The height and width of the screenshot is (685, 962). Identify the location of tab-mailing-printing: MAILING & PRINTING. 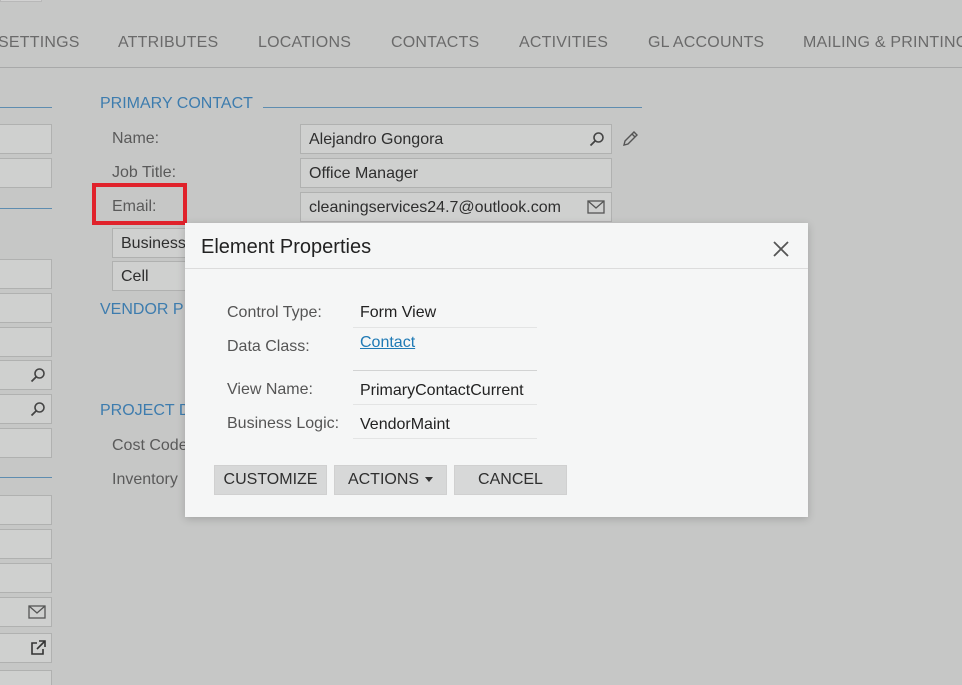
(882, 43).